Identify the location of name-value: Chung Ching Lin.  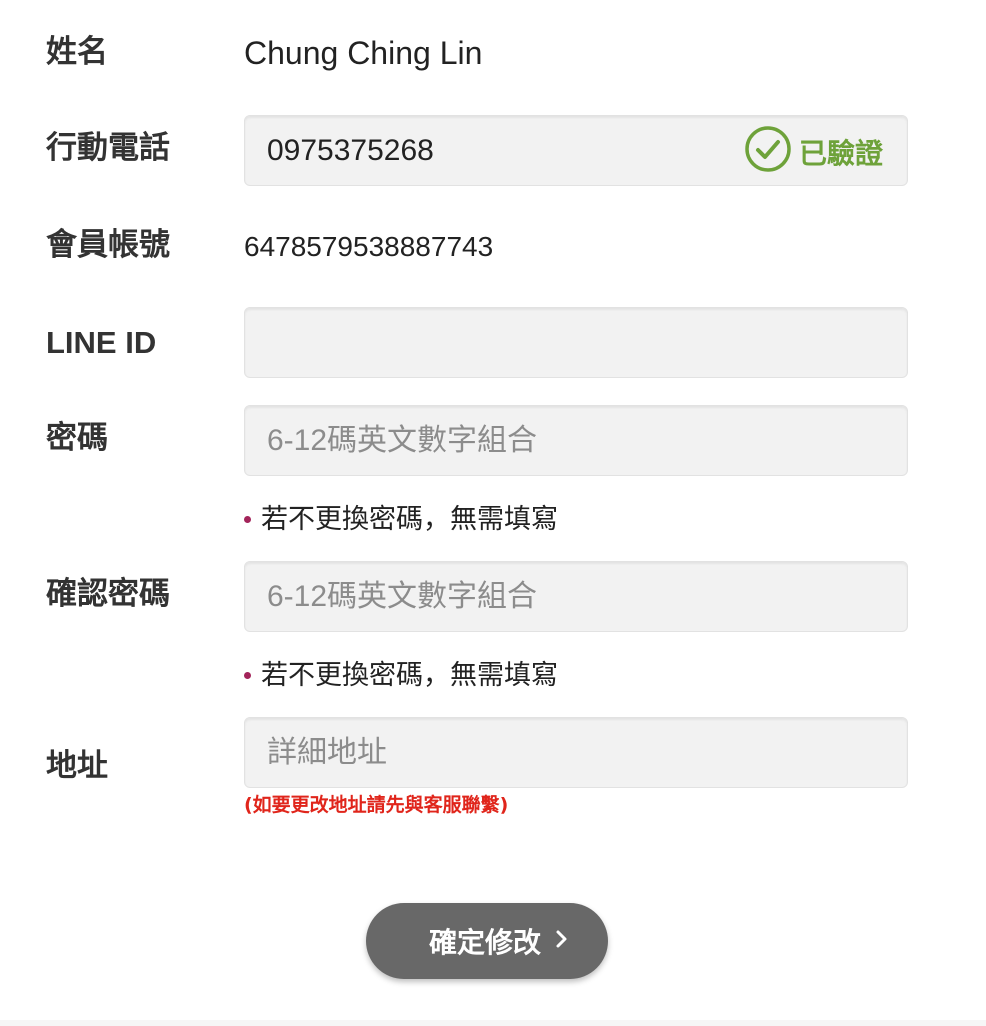
(363, 53).